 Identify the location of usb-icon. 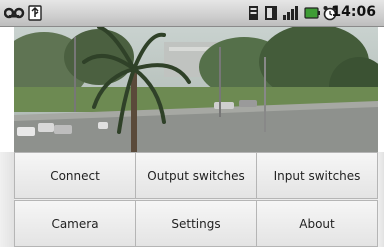
(35, 13).